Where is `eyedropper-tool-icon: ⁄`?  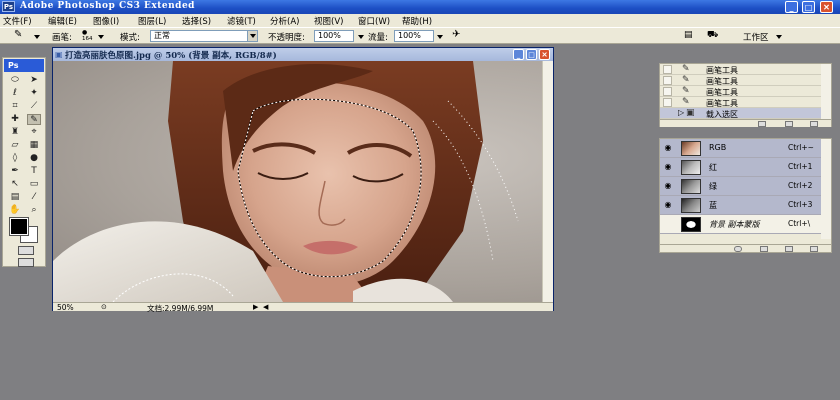 eyedropper-tool-icon: ⁄ is located at coordinates (34, 197).